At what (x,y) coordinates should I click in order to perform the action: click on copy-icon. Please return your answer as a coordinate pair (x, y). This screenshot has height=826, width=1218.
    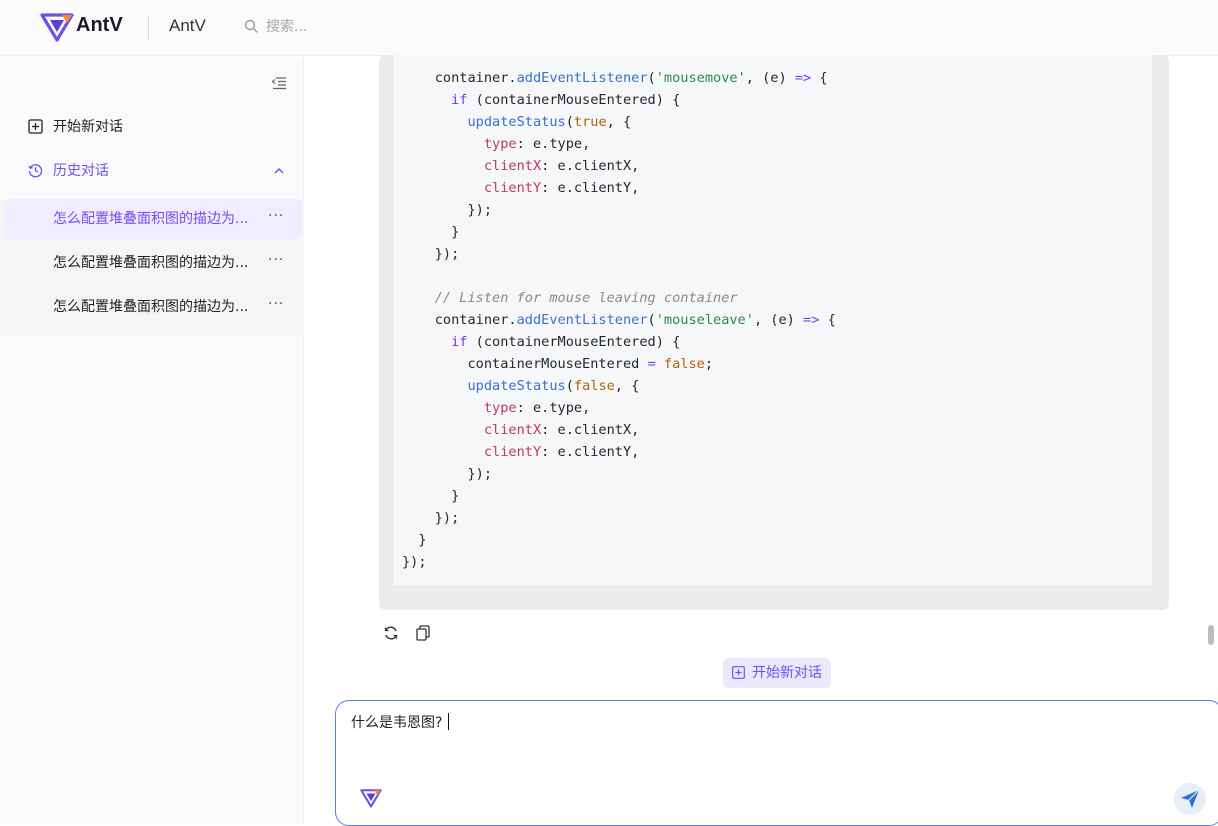
    Looking at the image, I should click on (423, 633).